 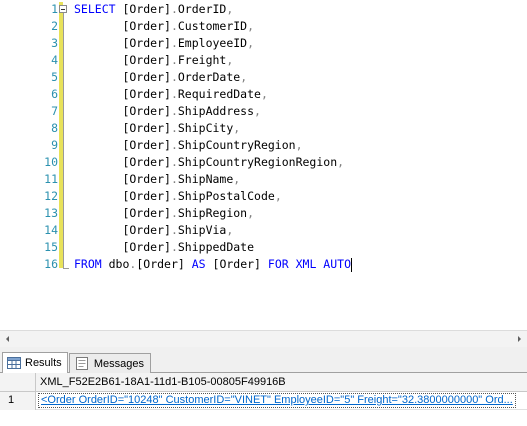 I want to click on line-number: 16, so click(x=51, y=264).